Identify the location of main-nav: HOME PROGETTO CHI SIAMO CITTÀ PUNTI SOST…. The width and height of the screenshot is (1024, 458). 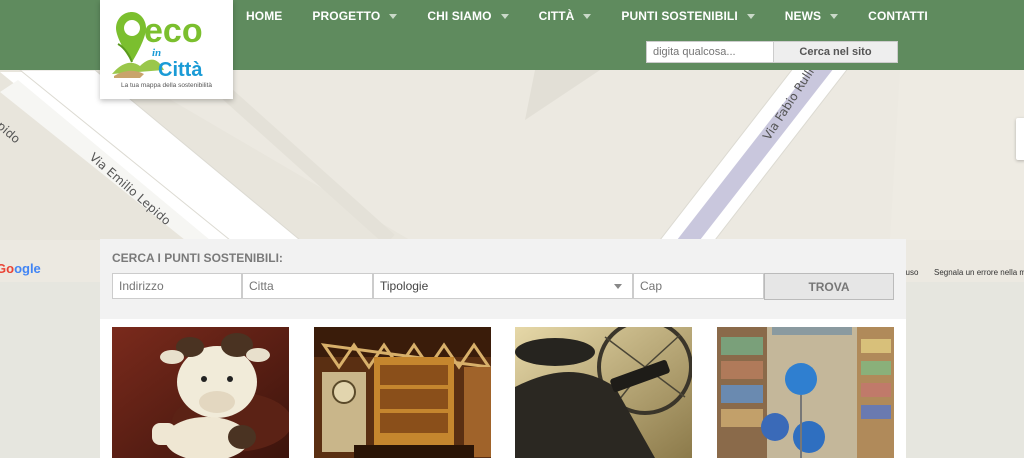
(602, 16).